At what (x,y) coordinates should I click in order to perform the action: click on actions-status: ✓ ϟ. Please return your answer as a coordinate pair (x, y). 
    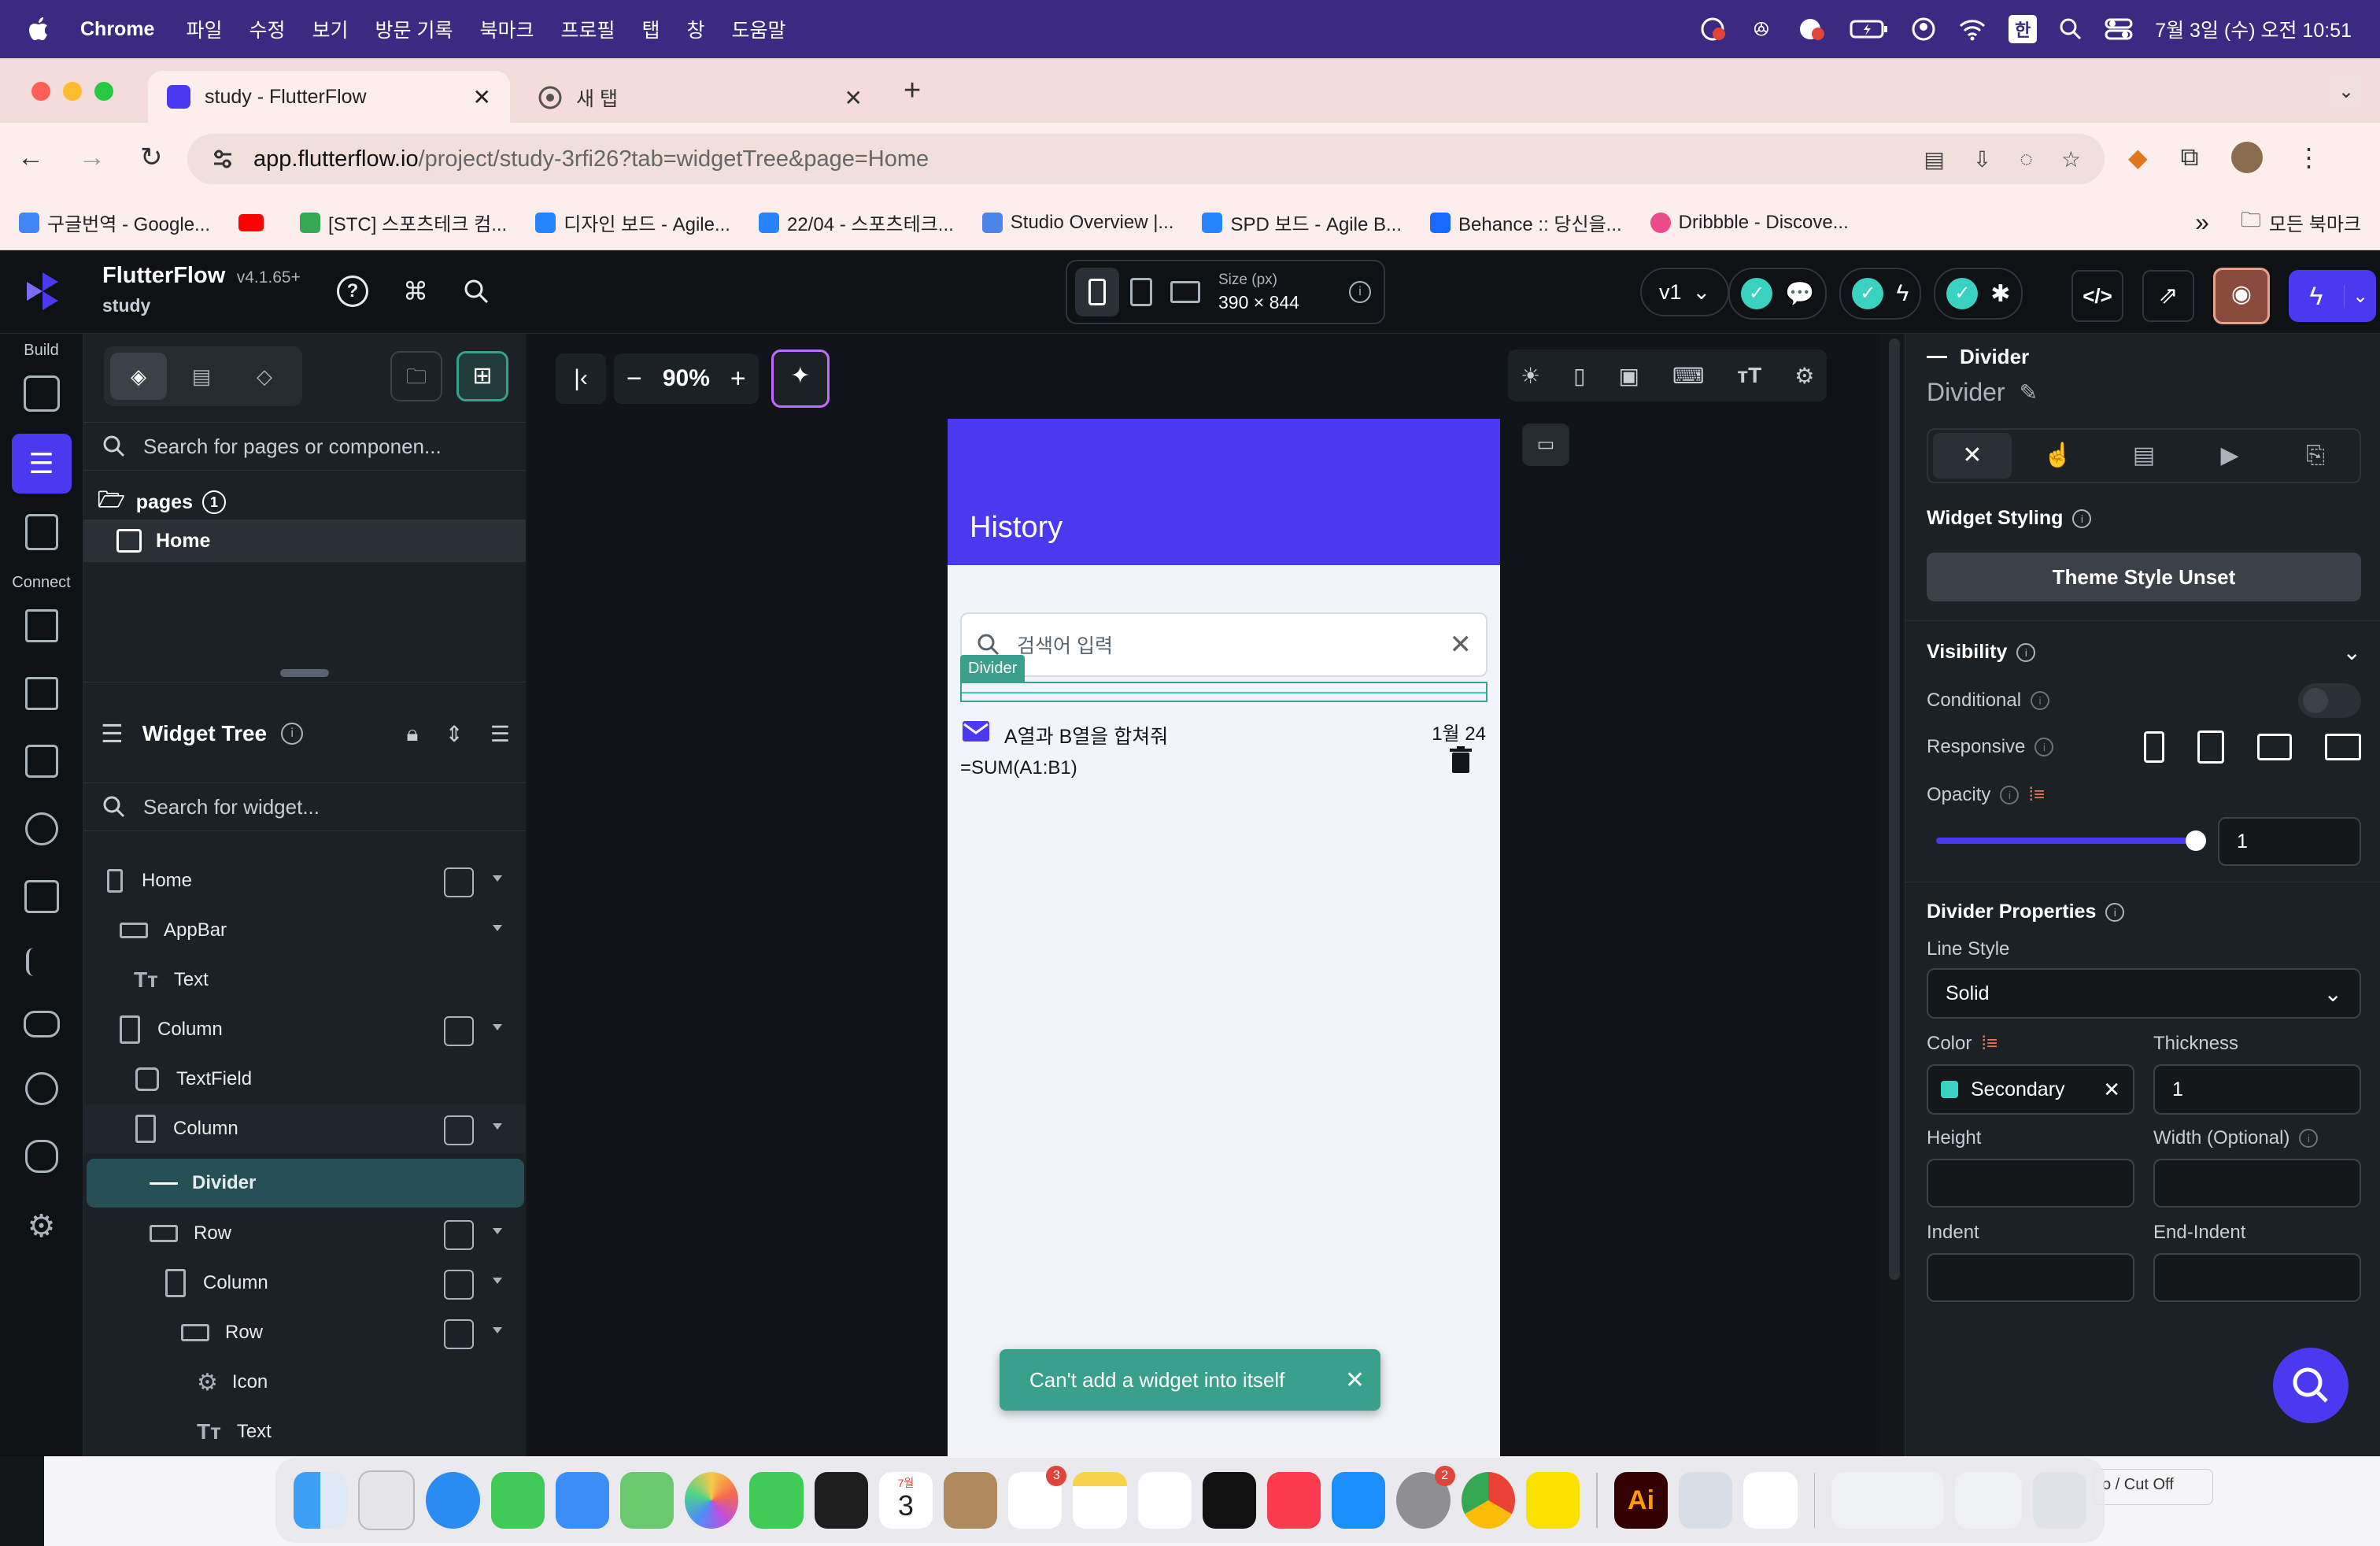
    Looking at the image, I should click on (1880, 294).